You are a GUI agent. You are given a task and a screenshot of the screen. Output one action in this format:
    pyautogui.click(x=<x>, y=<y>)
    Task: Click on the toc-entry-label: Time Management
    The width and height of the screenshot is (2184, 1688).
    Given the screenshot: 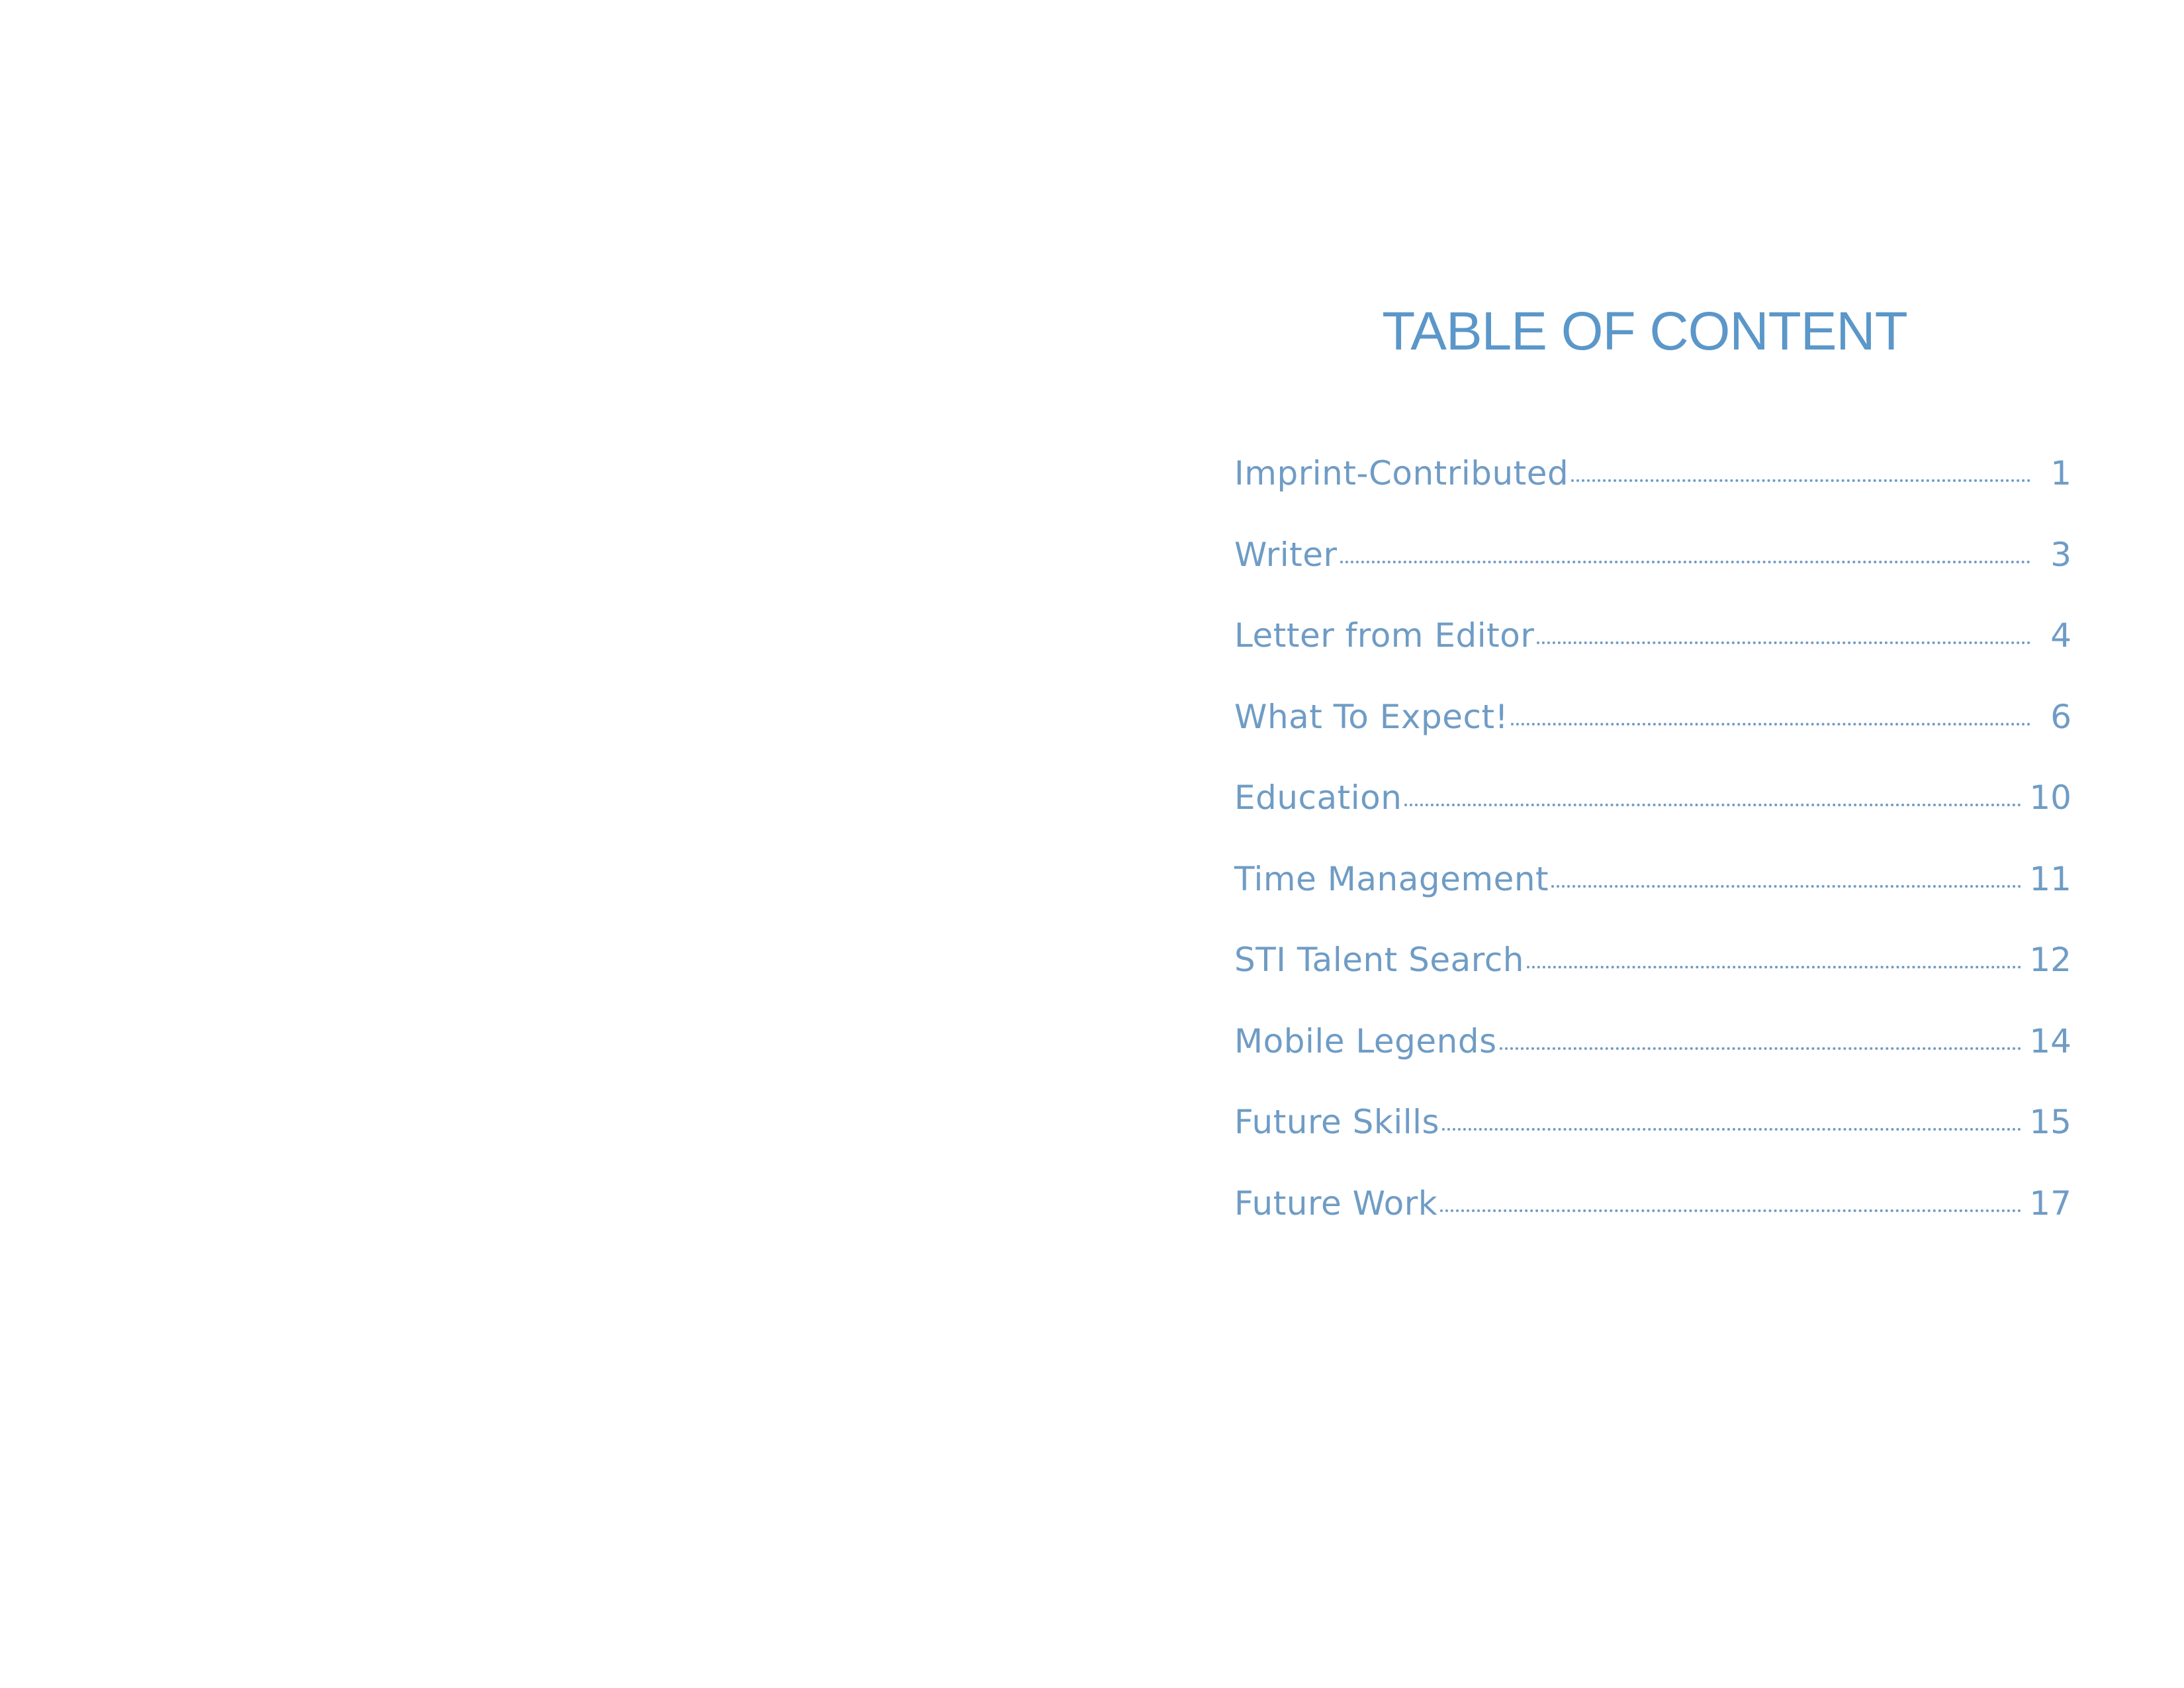 What is the action you would take?
    pyautogui.click(x=1391, y=878)
    